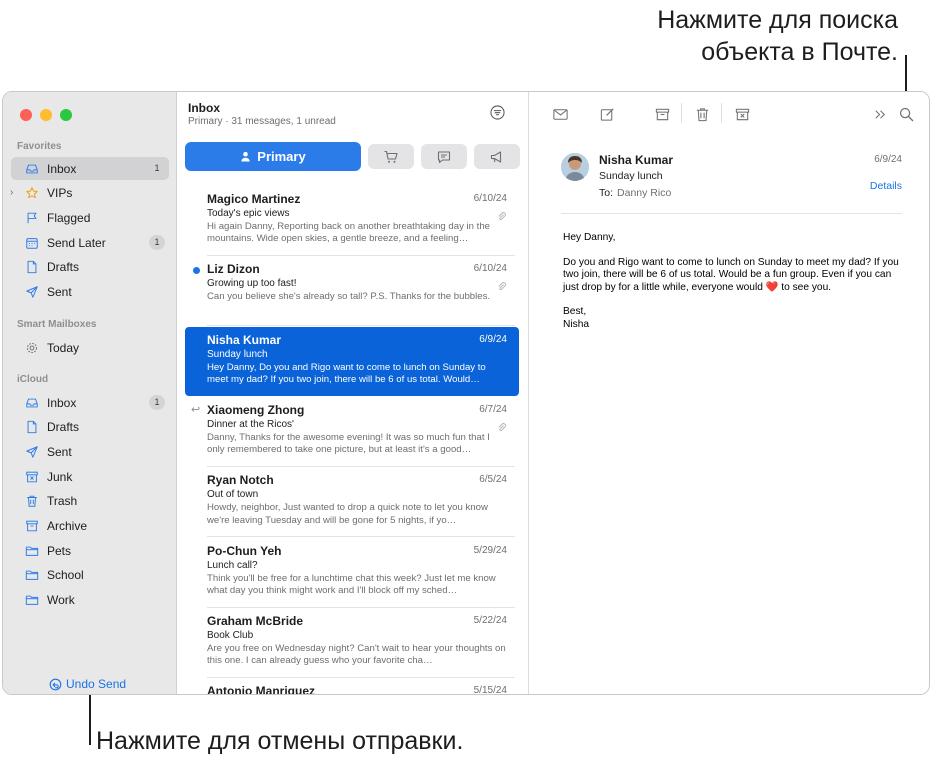 This screenshot has height=761, width=934. What do you see at coordinates (32, 427) in the screenshot?
I see `document-icon` at bounding box center [32, 427].